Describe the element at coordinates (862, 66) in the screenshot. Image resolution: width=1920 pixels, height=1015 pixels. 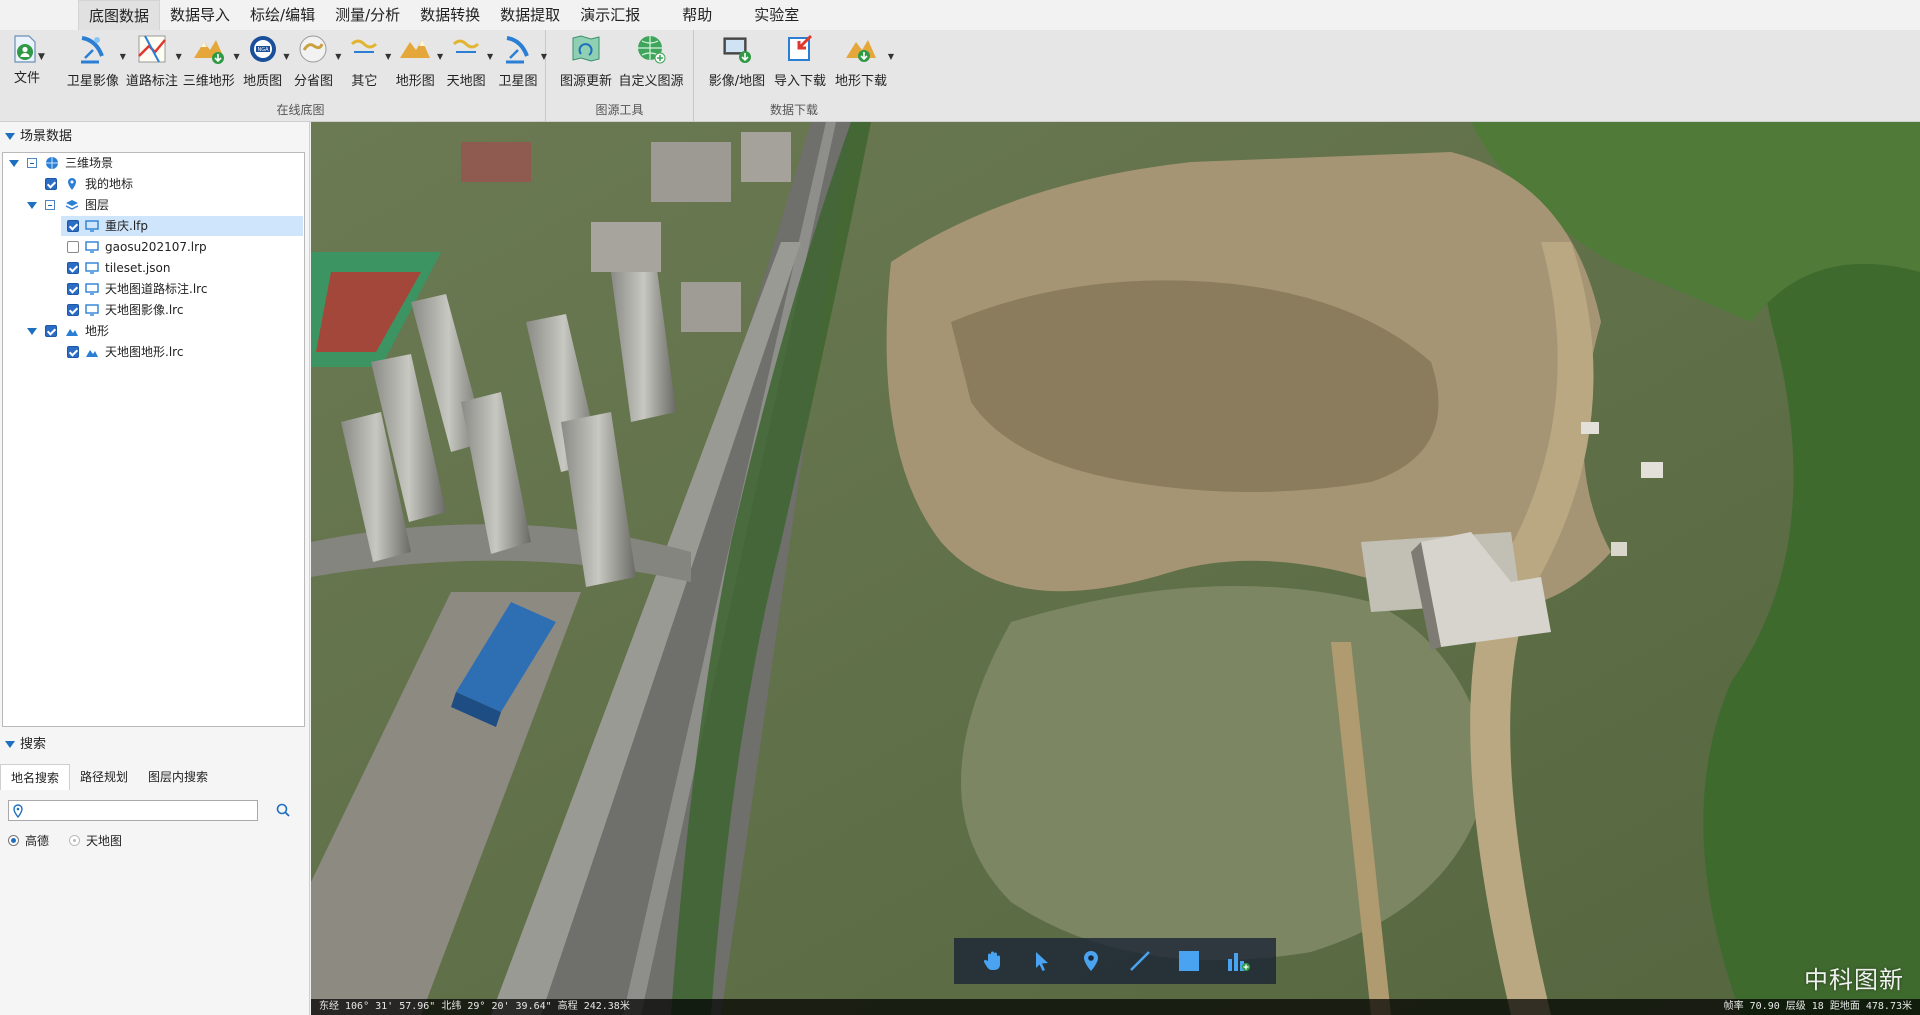
I see `terrain-download-button: ▼ 地形下载` at that location.